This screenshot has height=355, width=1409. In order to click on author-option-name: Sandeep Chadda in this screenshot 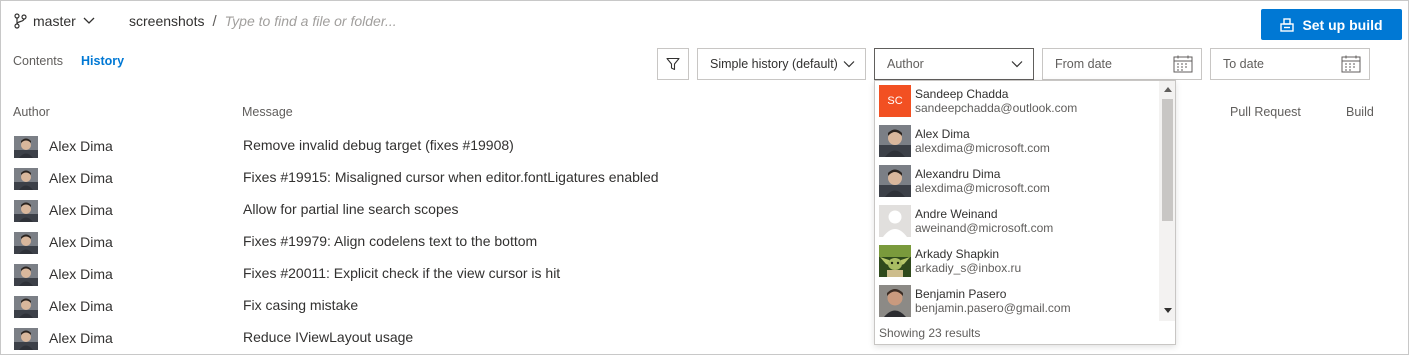, I will do `click(962, 94)`.